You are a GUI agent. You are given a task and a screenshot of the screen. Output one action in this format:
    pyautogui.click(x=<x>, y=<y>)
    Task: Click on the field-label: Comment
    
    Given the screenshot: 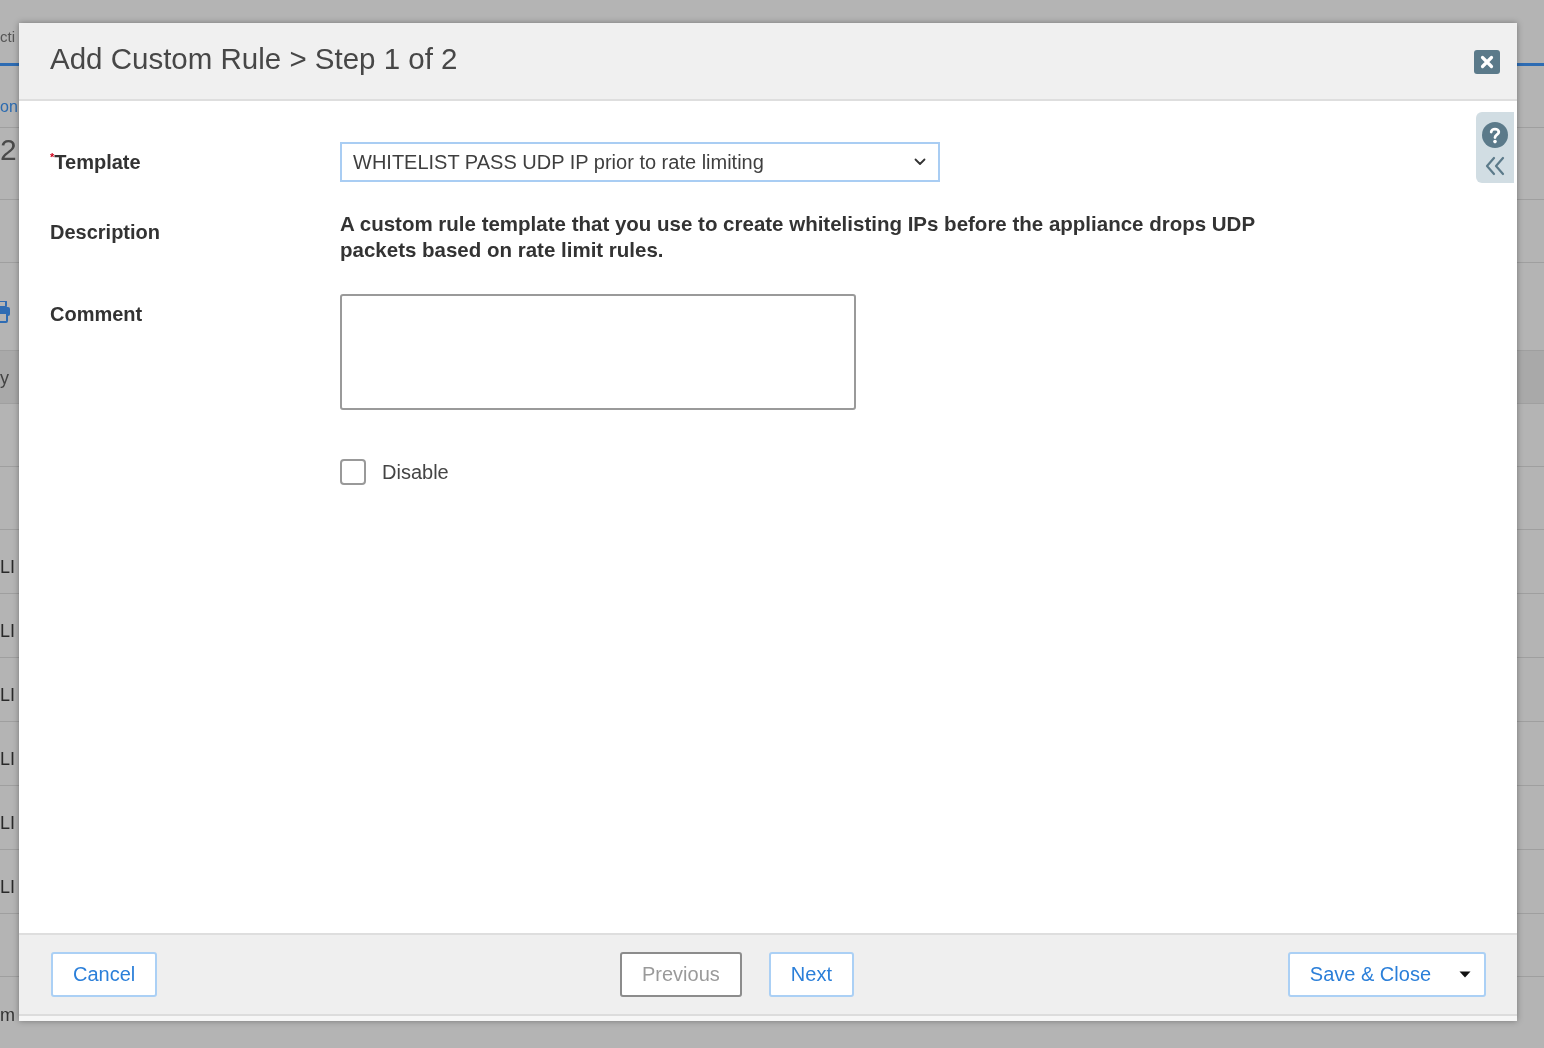 What is the action you would take?
    pyautogui.click(x=96, y=314)
    